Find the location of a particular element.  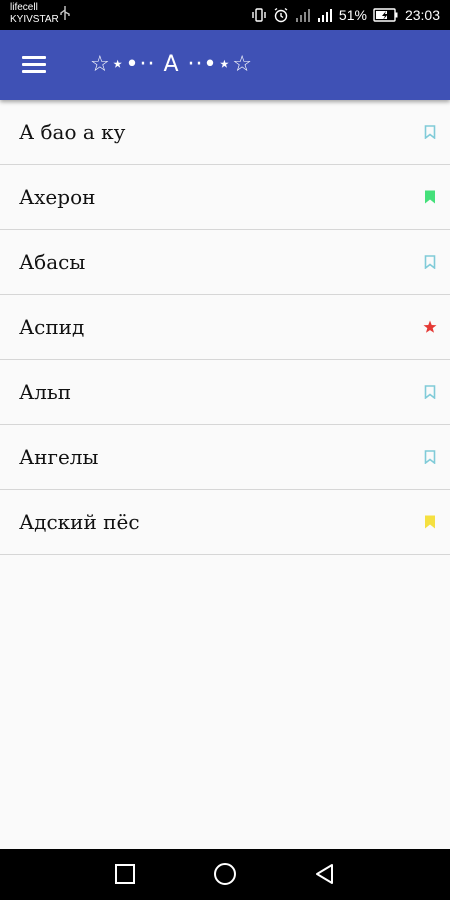

clock: 23:03 is located at coordinates (422, 15).